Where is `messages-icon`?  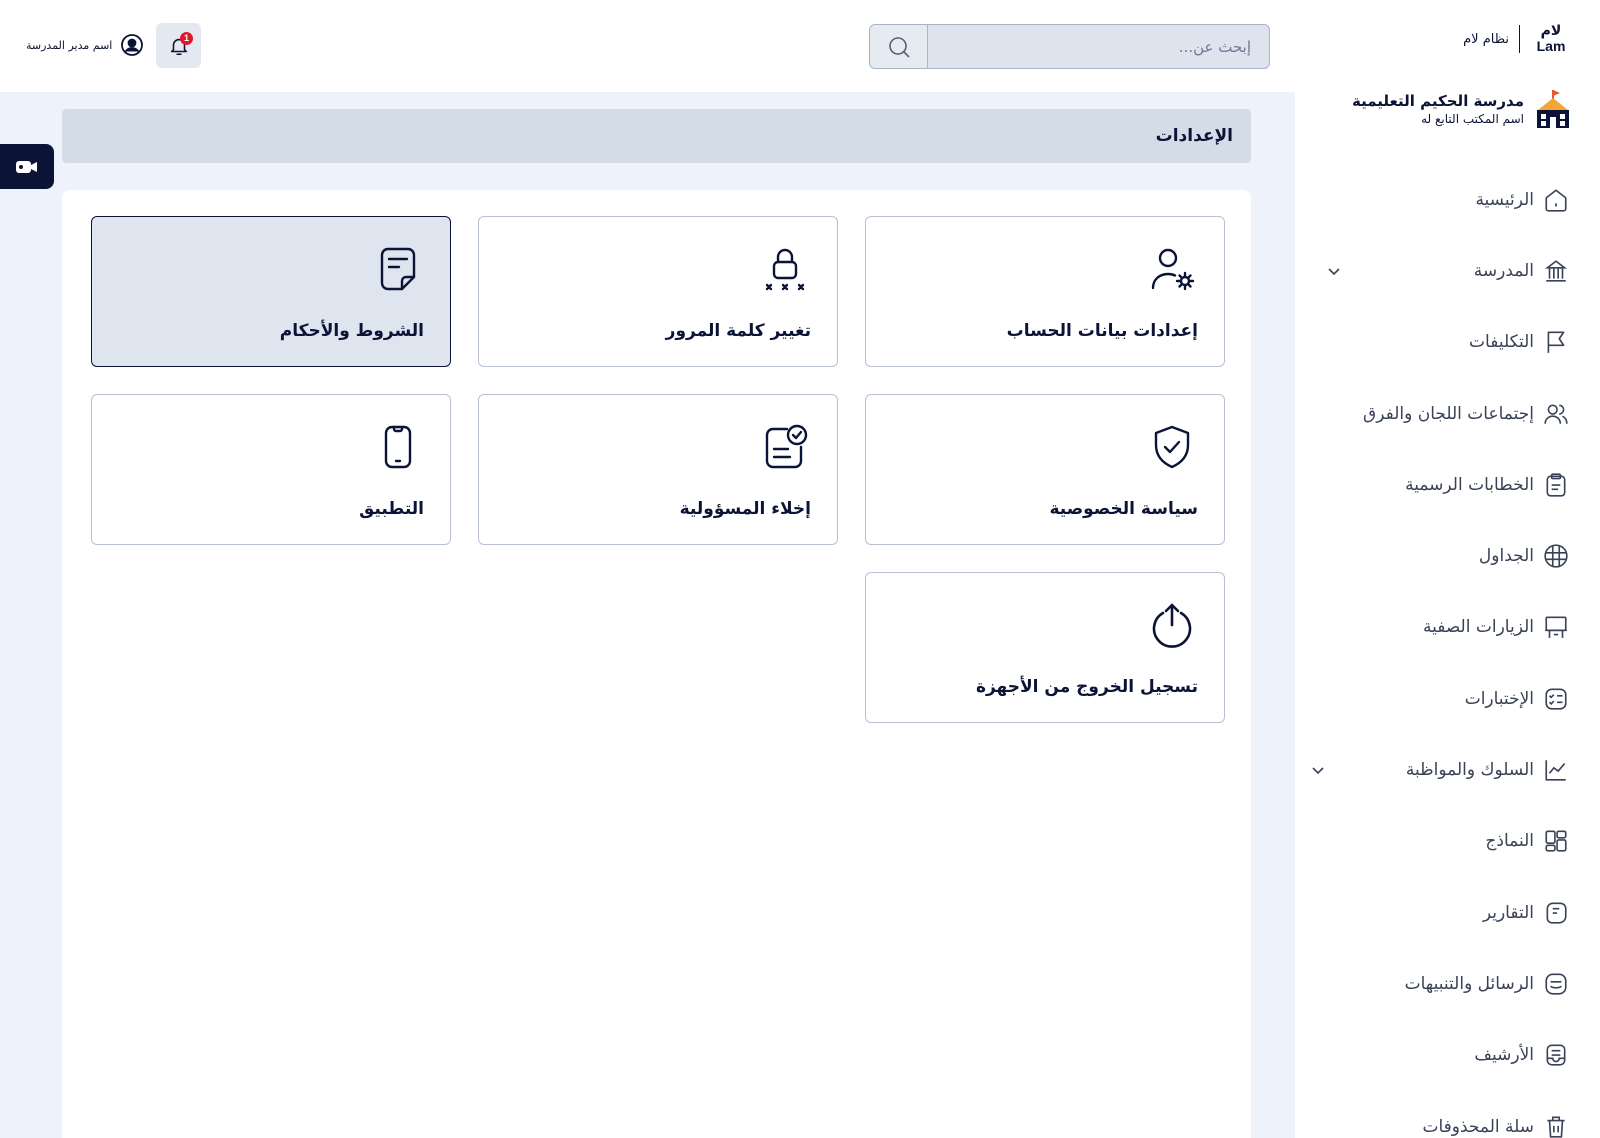 messages-icon is located at coordinates (1556, 984).